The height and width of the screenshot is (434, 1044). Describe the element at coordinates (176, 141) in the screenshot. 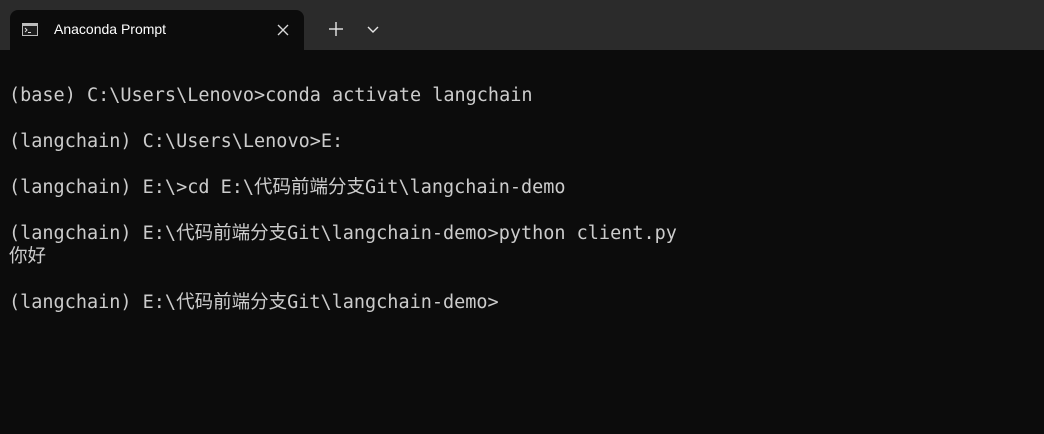

I see `console-line: (langchain) C:\Users\Lenovo>E:` at that location.